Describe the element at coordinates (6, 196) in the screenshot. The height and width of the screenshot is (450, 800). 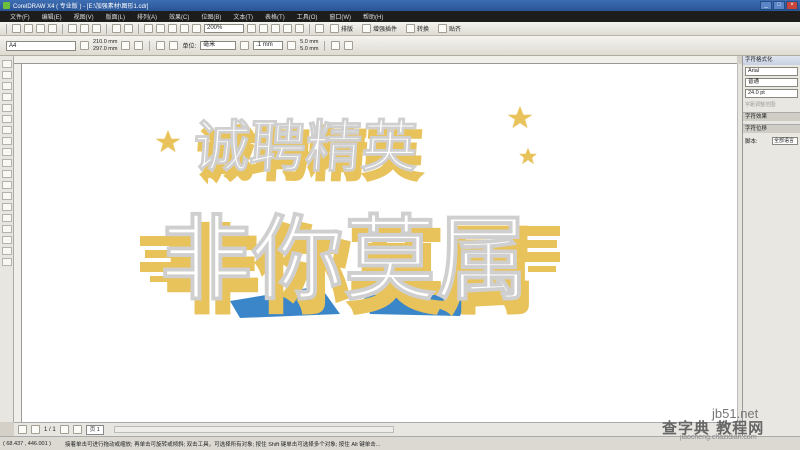
I see `dimension-tool-icon` at that location.